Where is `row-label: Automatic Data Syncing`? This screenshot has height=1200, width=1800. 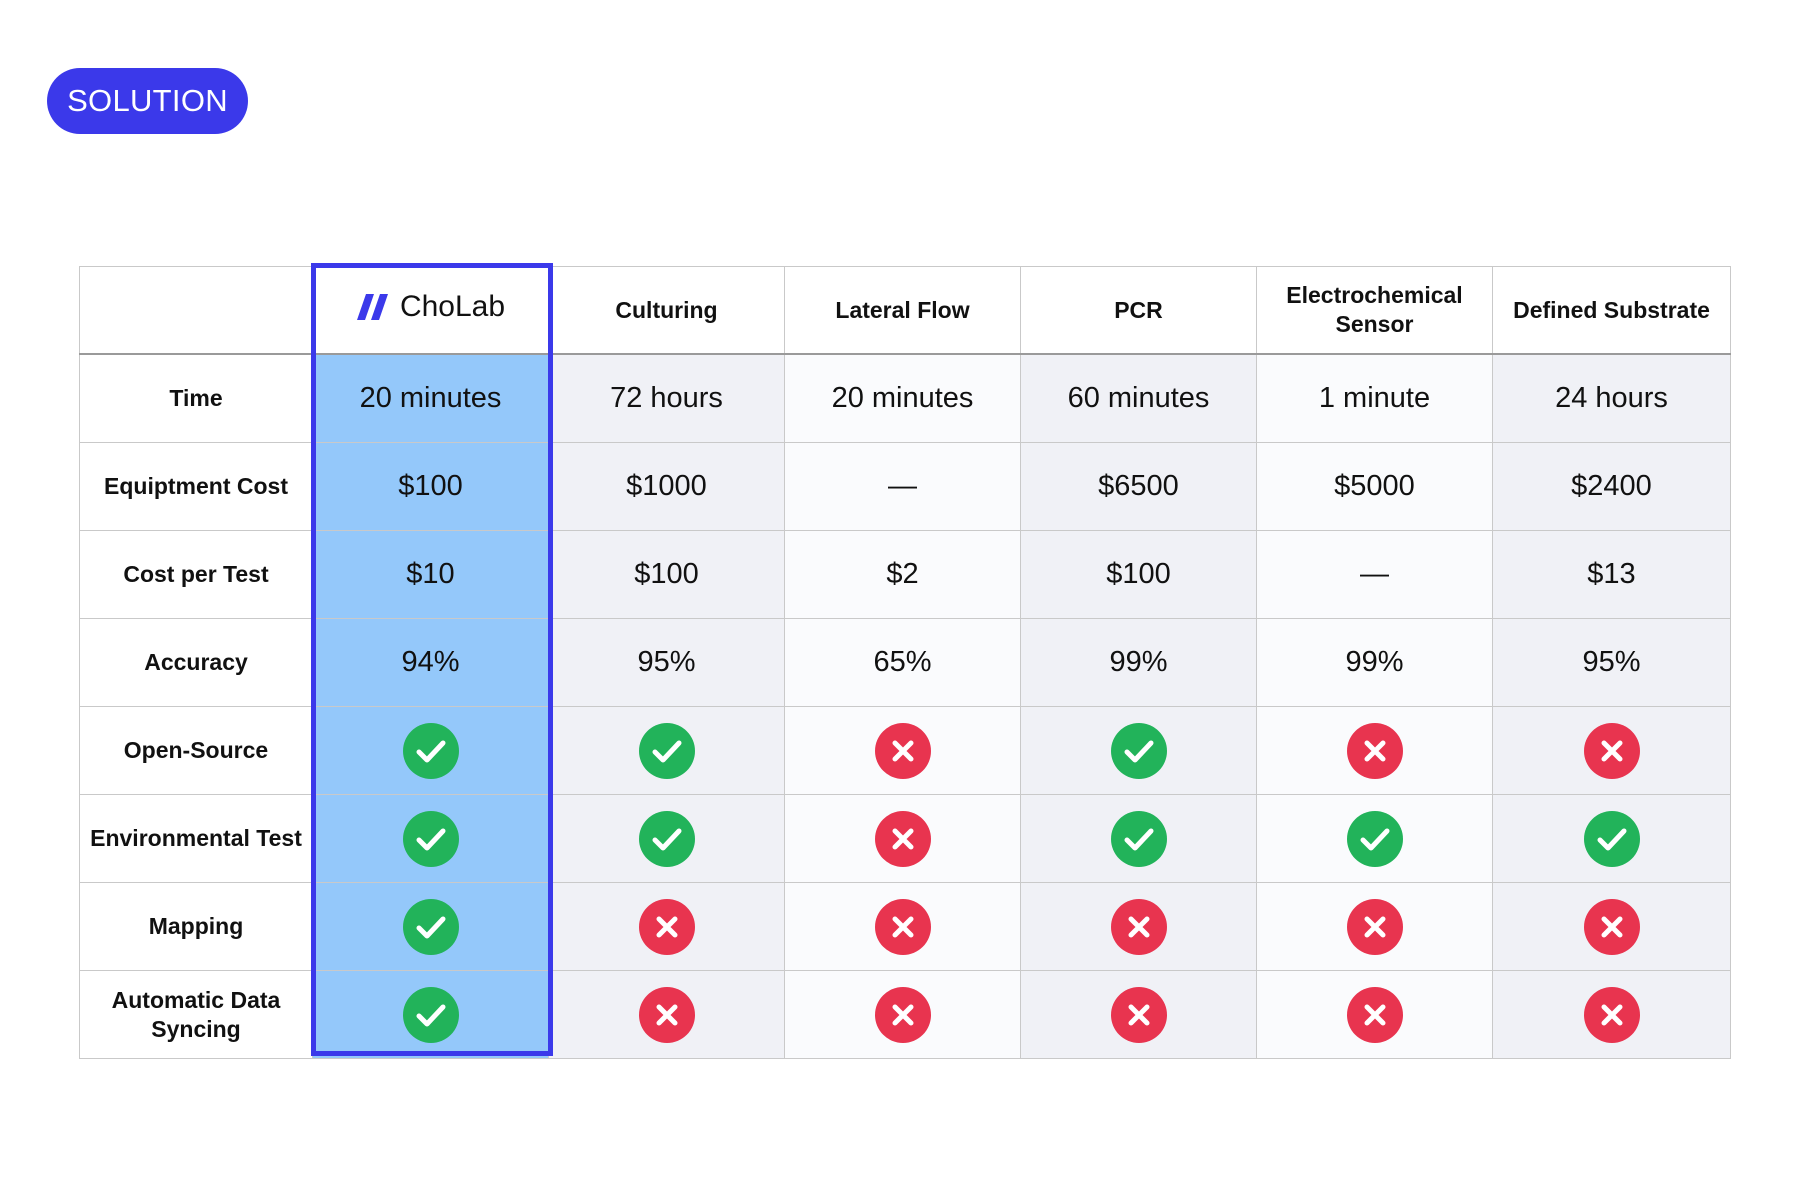 row-label: Automatic Data Syncing is located at coordinates (196, 1014).